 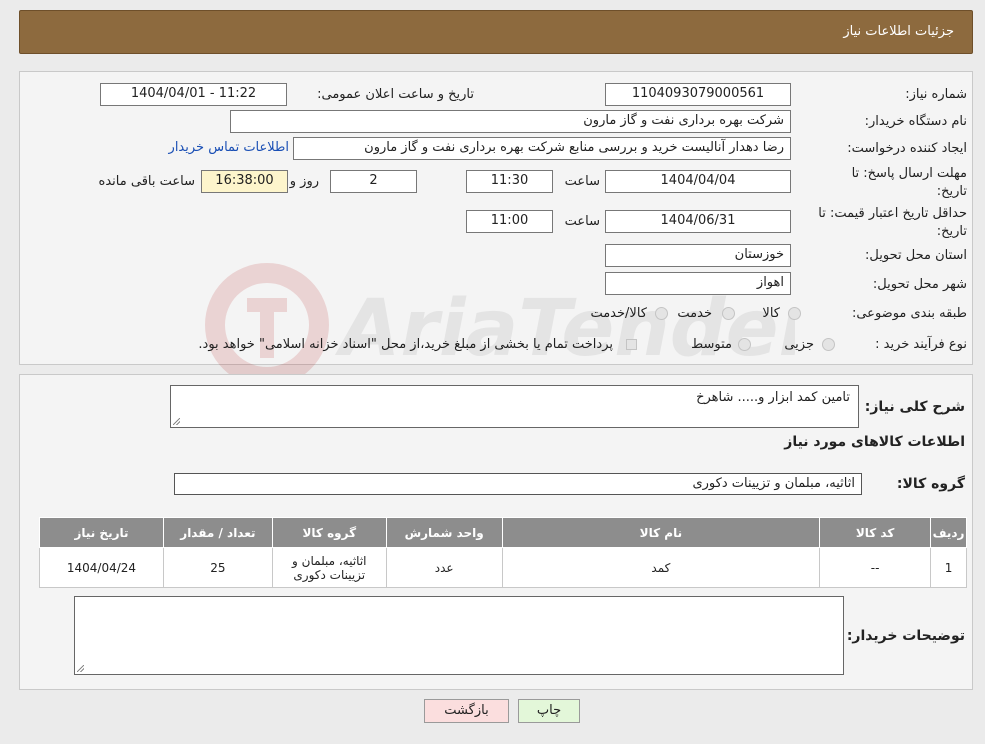 I want to click on province-field: خوزستان, so click(x=698, y=255).